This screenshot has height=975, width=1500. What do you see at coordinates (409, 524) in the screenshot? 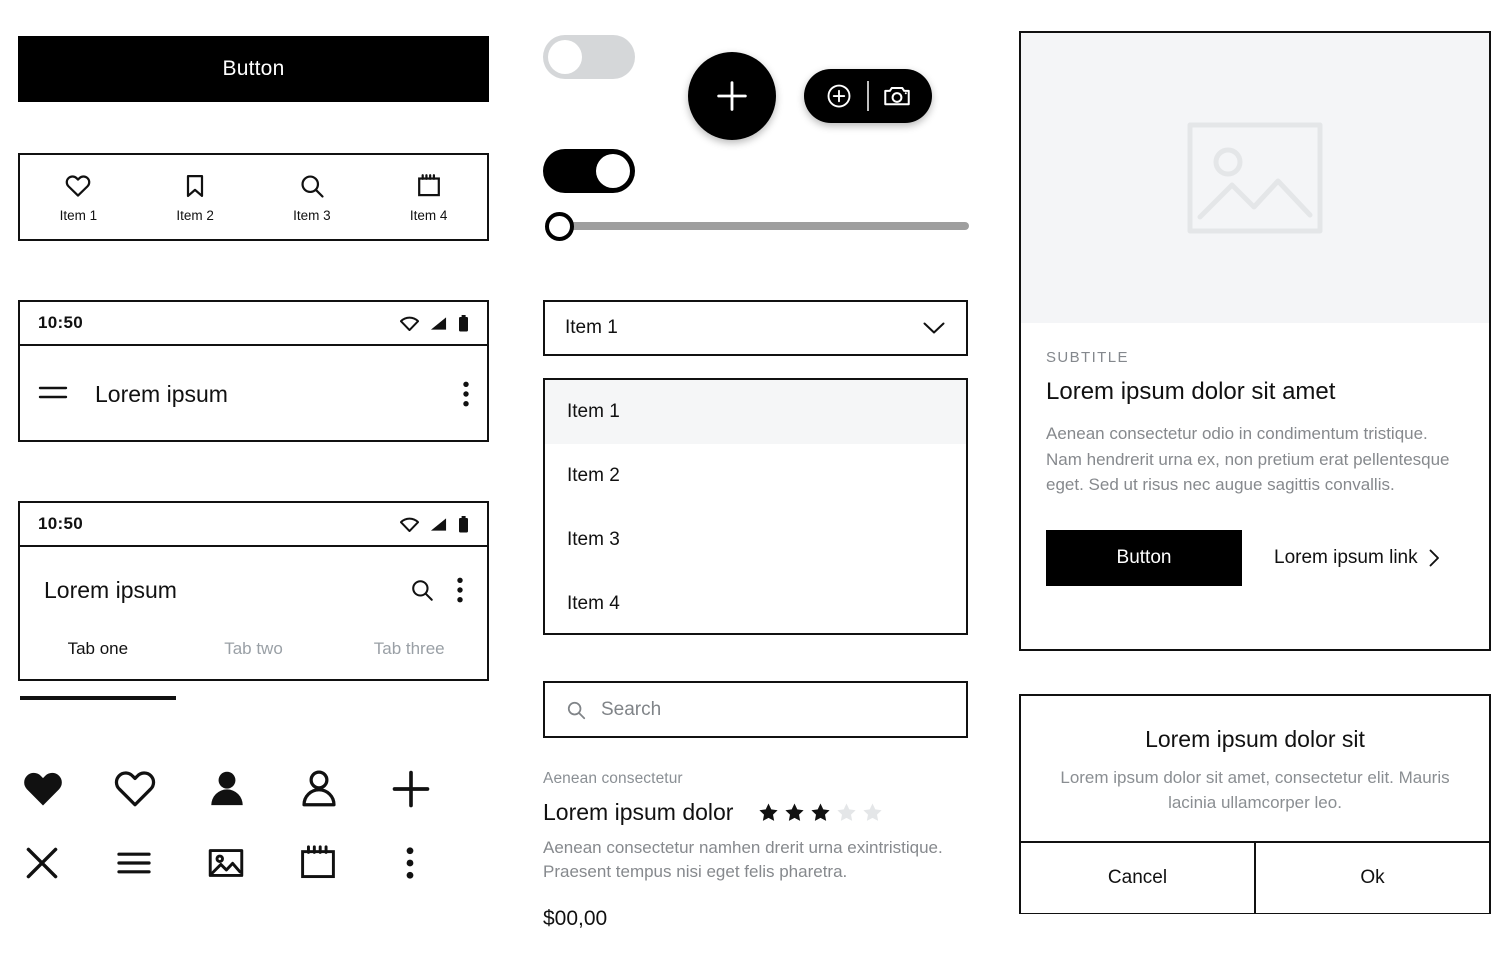
I see `wifi-icon` at bounding box center [409, 524].